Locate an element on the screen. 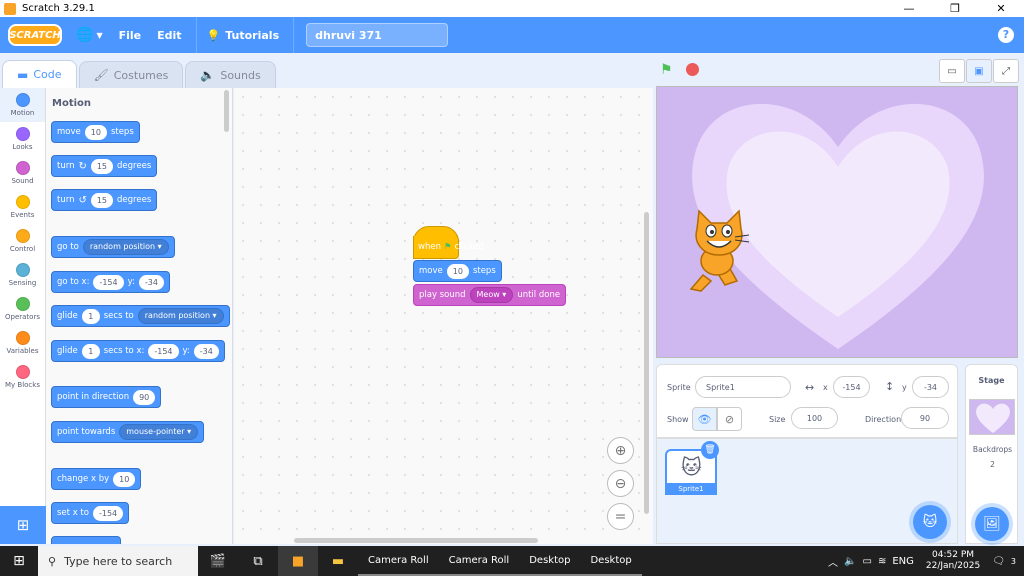  script-block-move: move 10 steps is located at coordinates (457, 271).